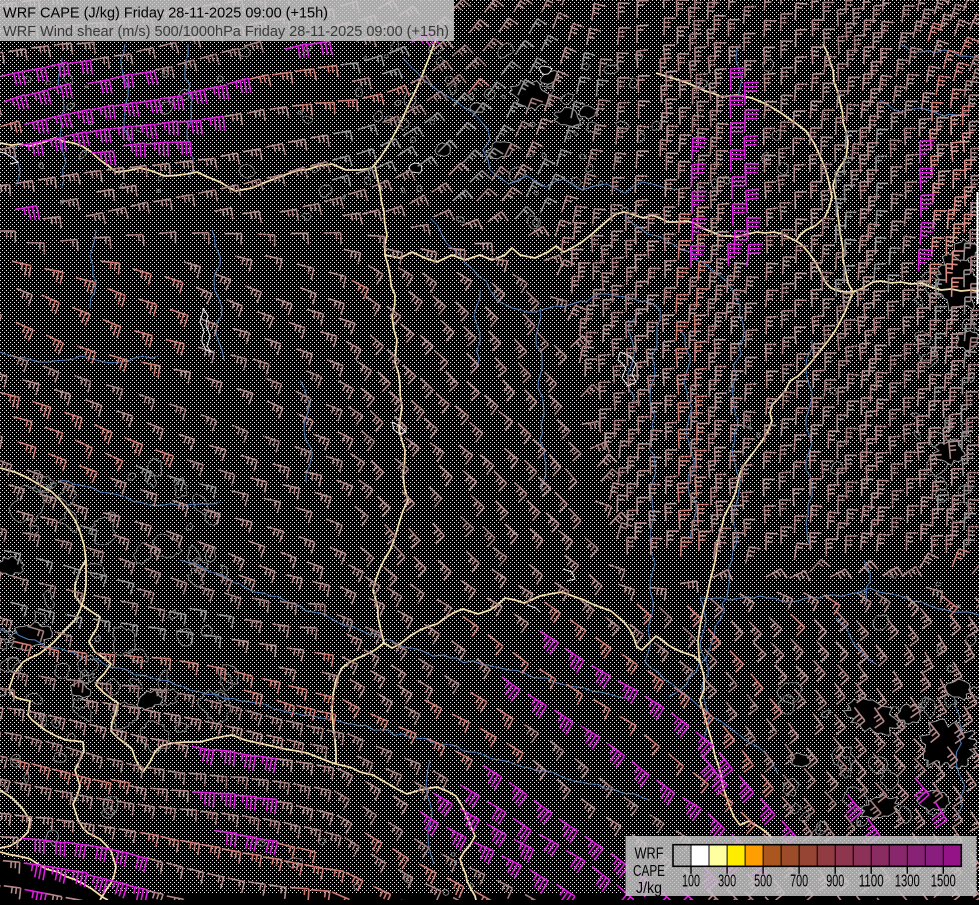 The width and height of the screenshot is (979, 905). I want to click on svg-text: WRF, so click(649, 854).